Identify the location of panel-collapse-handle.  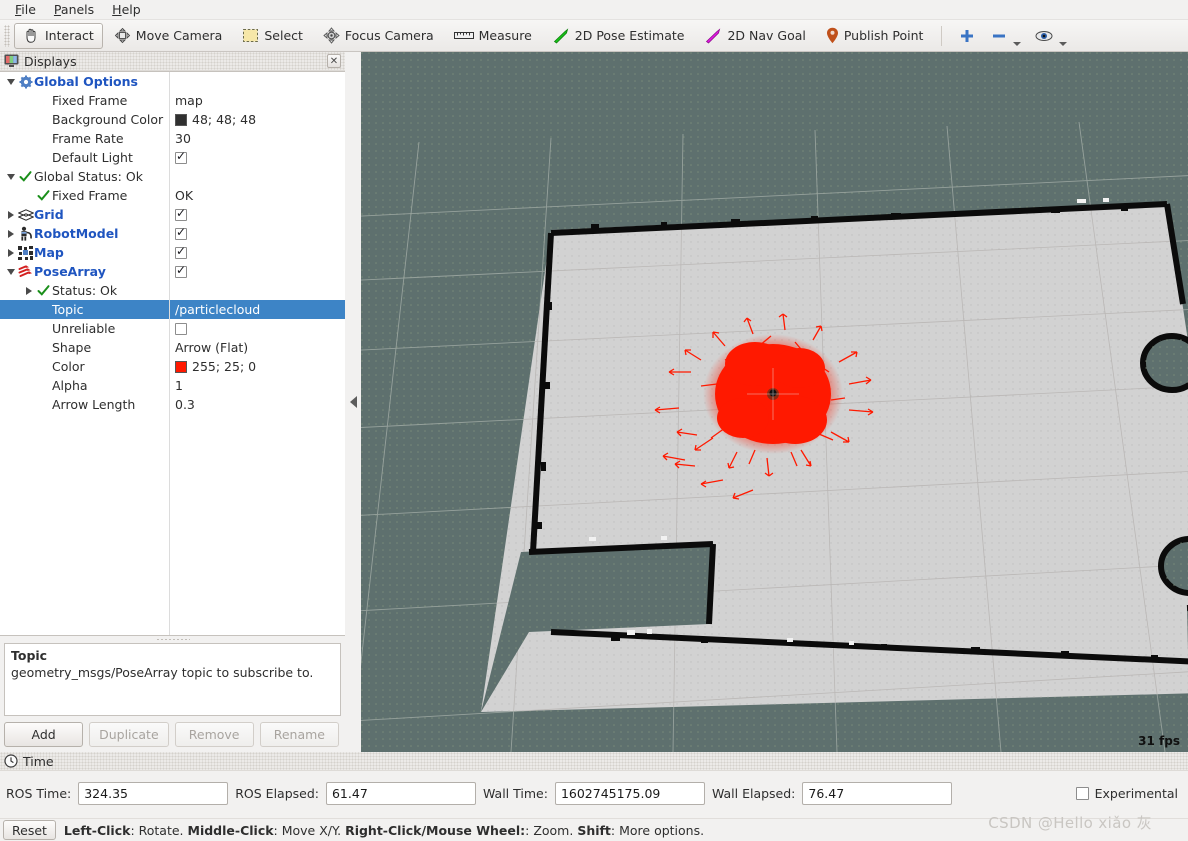
(353, 402).